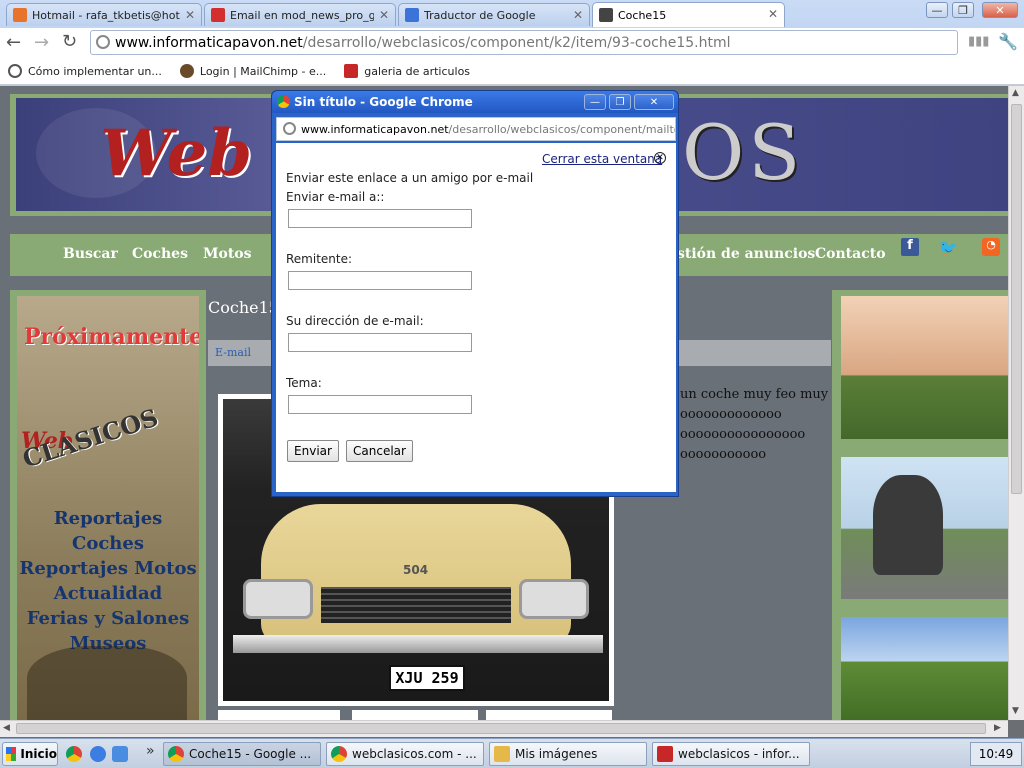  Describe the element at coordinates (227, 254) in the screenshot. I see `nav-motos: Motos` at that location.